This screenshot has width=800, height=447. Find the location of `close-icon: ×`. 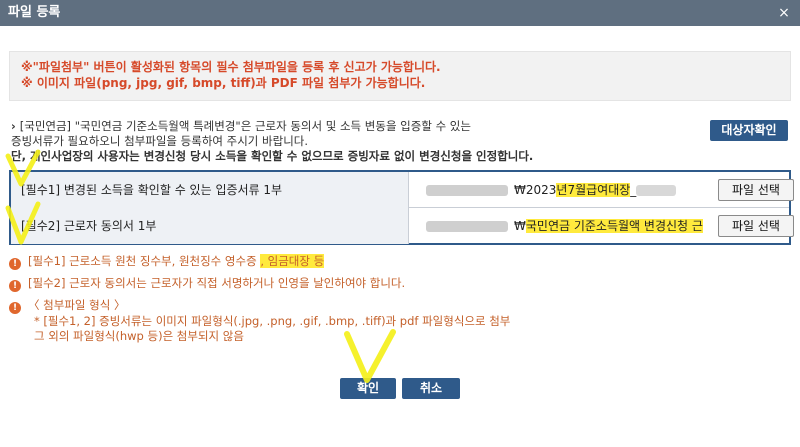

close-icon: × is located at coordinates (784, 13).